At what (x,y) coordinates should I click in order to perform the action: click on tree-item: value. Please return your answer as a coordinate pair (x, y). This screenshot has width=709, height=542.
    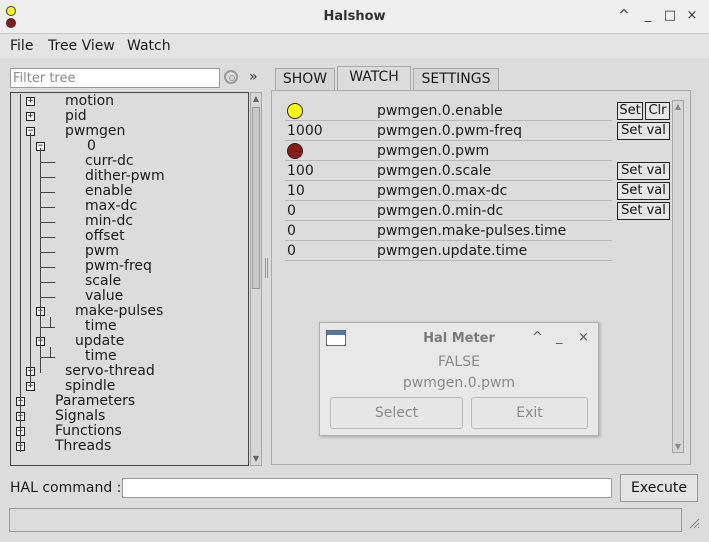
    Looking at the image, I should click on (104, 296).